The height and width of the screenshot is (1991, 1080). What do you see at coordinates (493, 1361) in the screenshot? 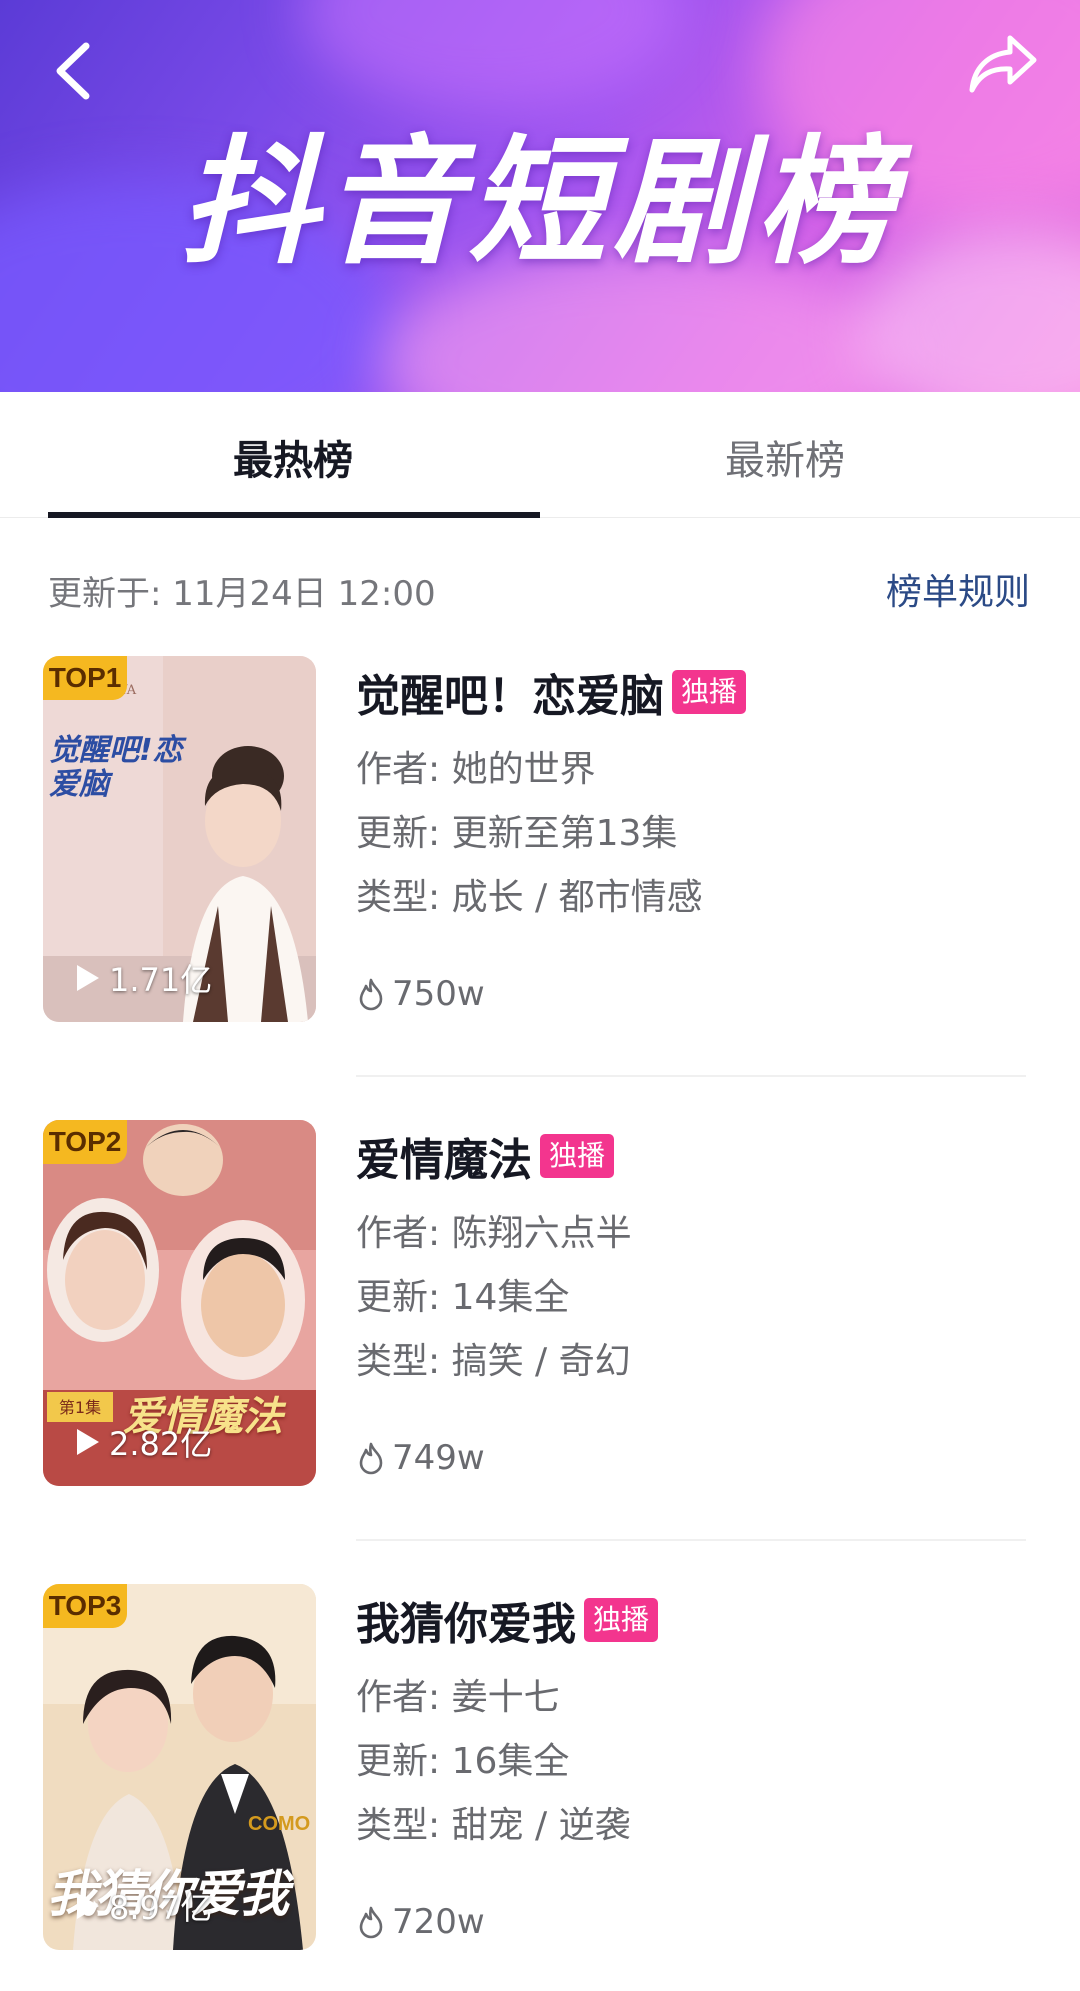
I see `item-genre: 类型: 搞笑 / 奇幻` at bounding box center [493, 1361].